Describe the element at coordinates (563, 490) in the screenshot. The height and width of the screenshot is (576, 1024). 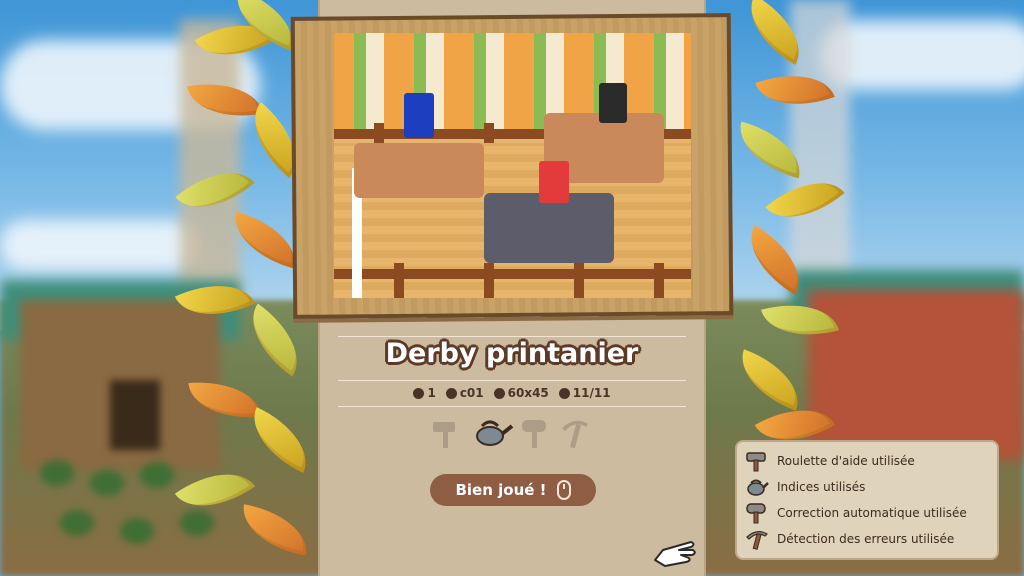
I see `mouse-icon` at that location.